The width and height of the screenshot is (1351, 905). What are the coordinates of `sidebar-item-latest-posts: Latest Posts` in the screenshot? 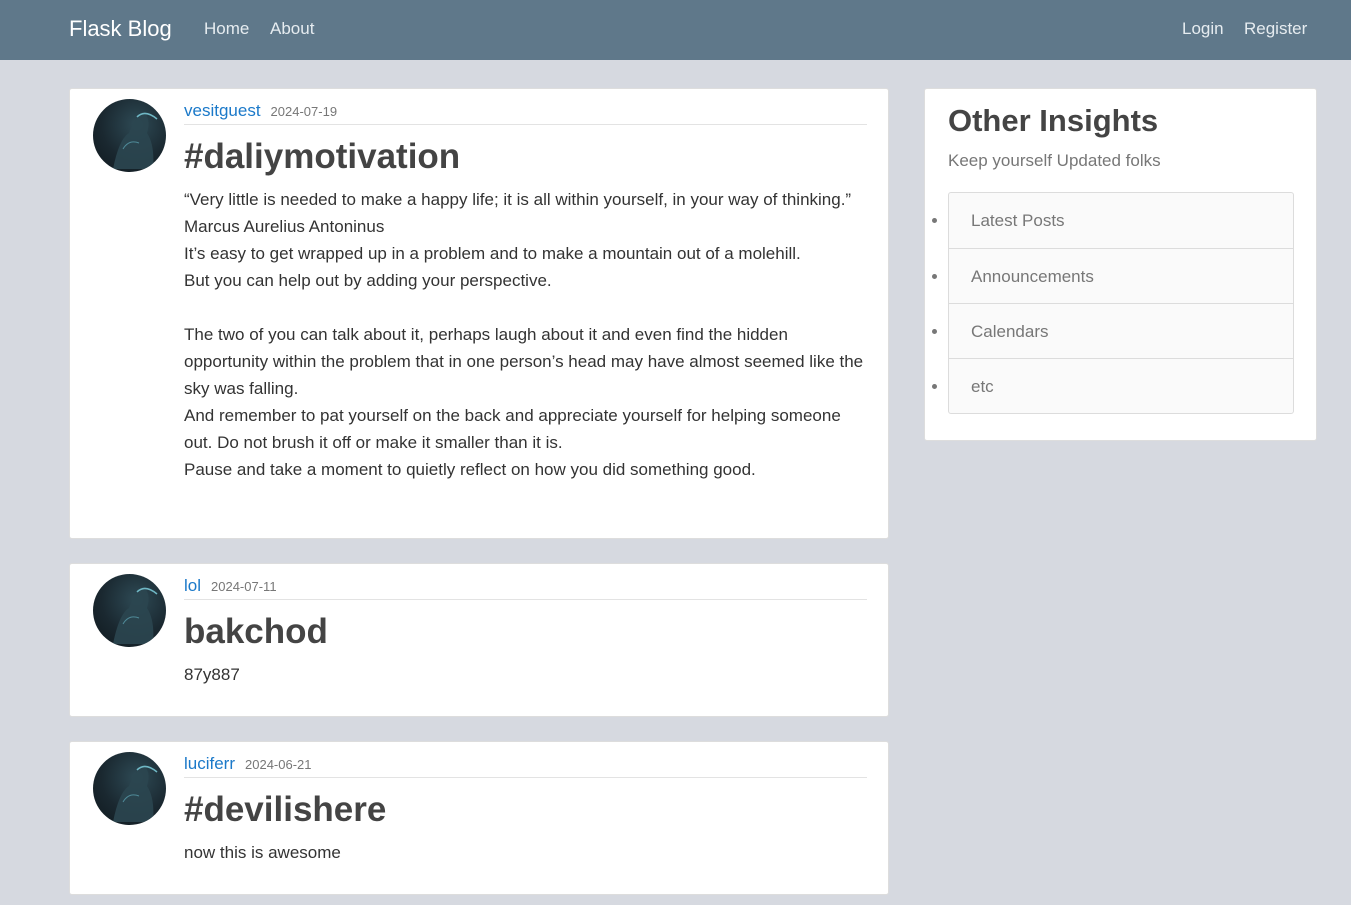 It's located at (1121, 220).